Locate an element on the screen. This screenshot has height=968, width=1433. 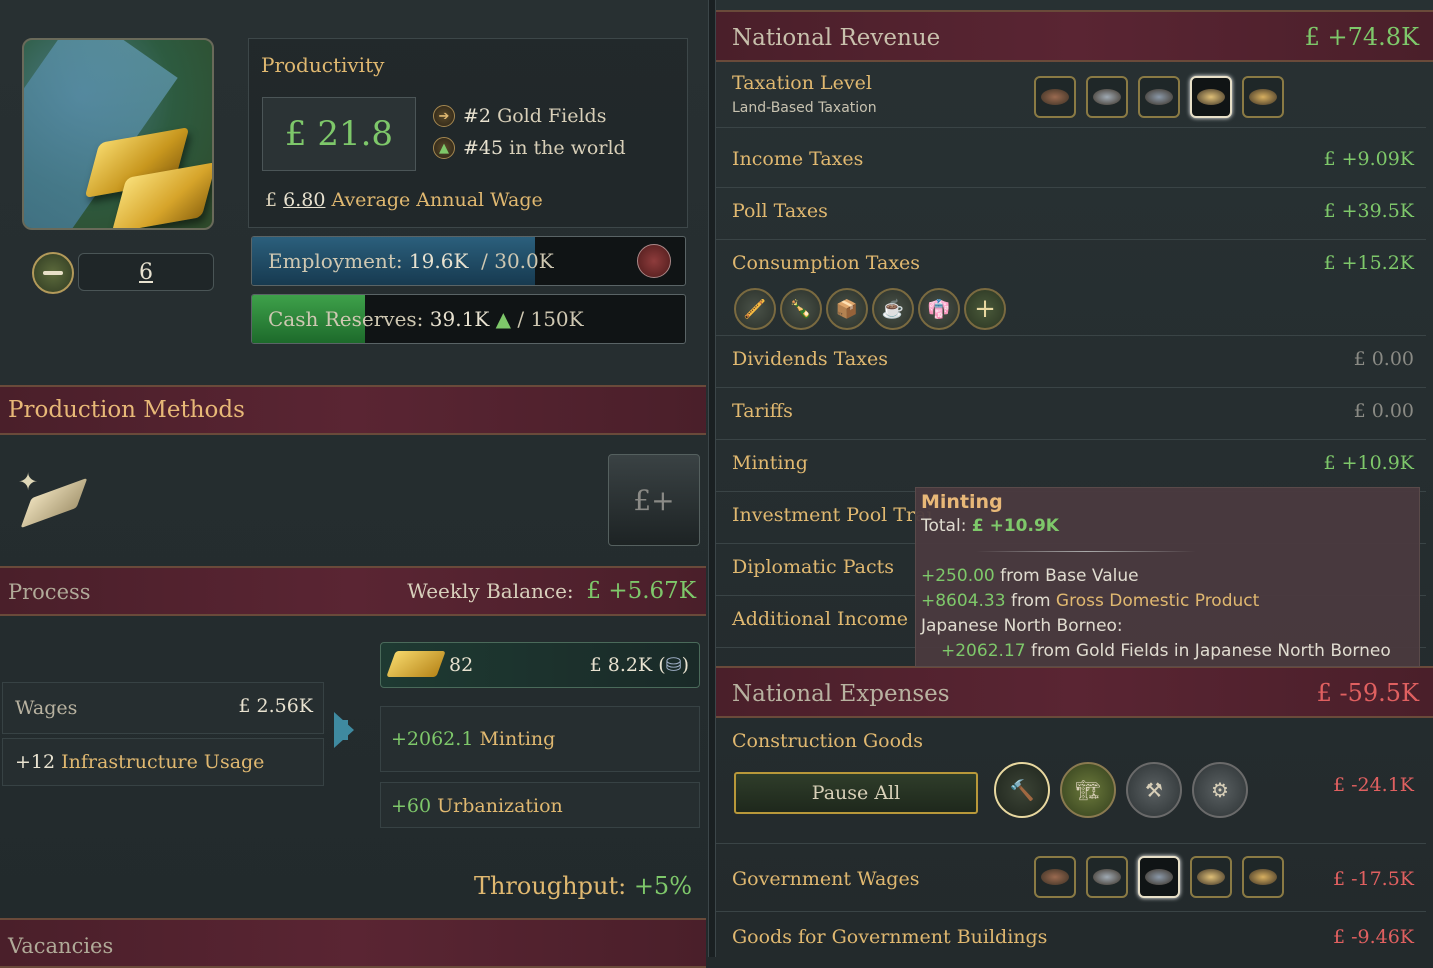
revenue-row-value: £ +39.5K is located at coordinates (1368, 211).